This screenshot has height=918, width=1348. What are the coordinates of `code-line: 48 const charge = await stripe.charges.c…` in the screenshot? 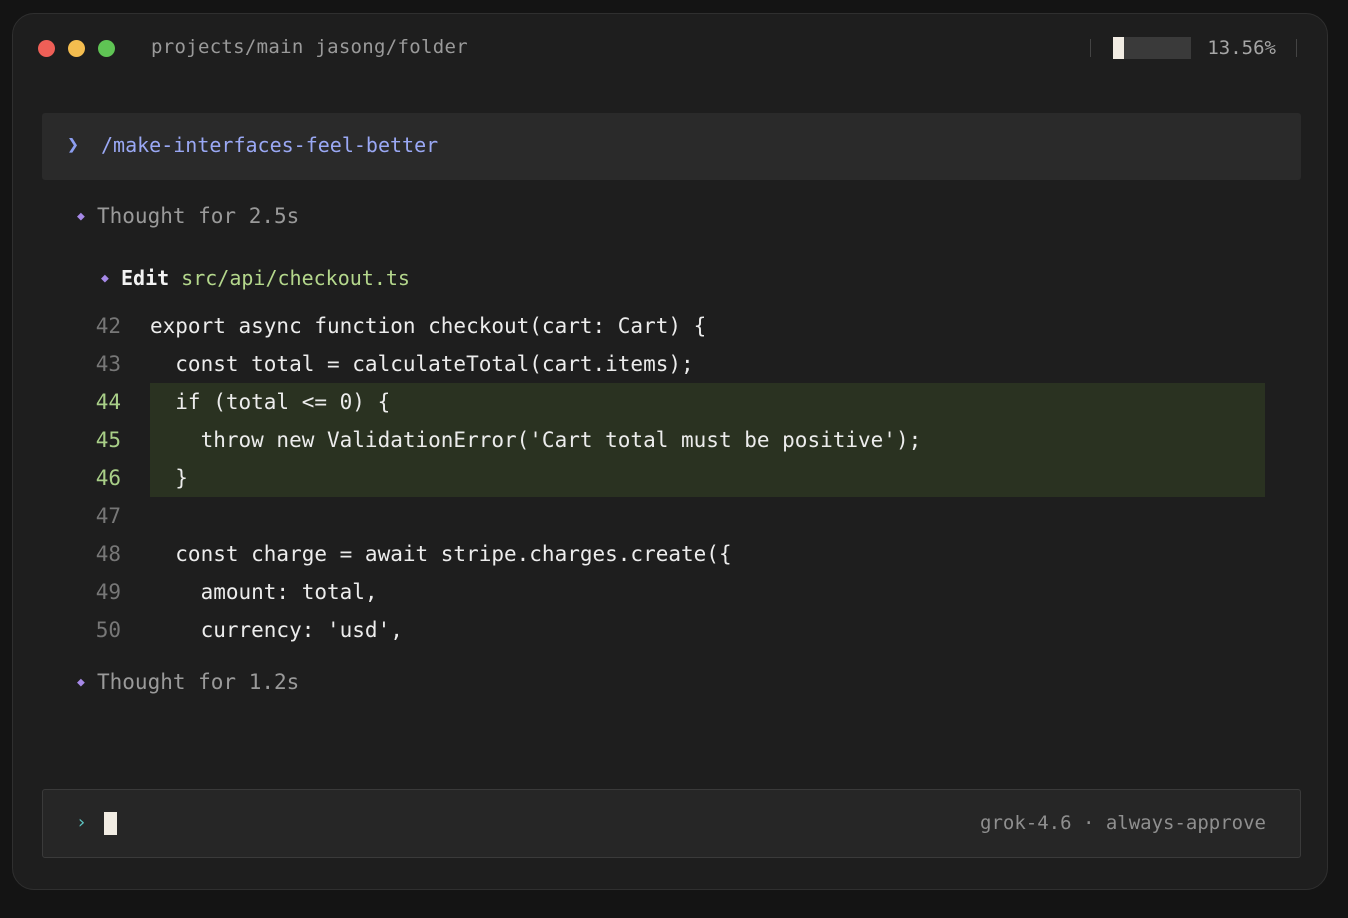 It's located at (677, 554).